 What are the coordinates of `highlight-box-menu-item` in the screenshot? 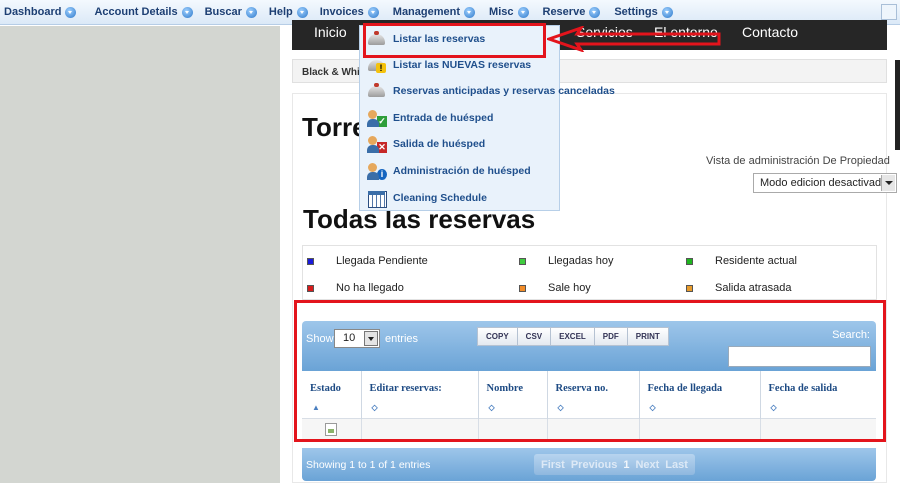 It's located at (454, 40).